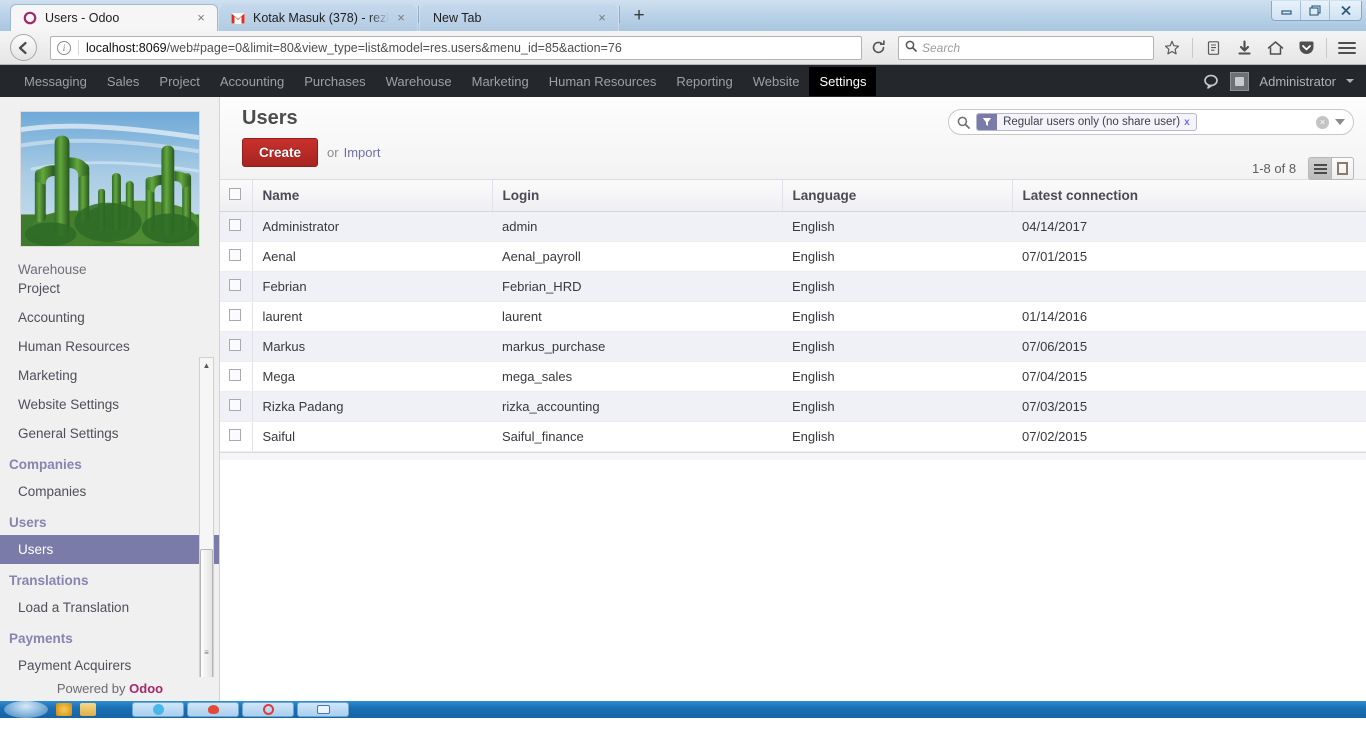  Describe the element at coordinates (179, 81) in the screenshot. I see `menu-item-project: Project` at that location.